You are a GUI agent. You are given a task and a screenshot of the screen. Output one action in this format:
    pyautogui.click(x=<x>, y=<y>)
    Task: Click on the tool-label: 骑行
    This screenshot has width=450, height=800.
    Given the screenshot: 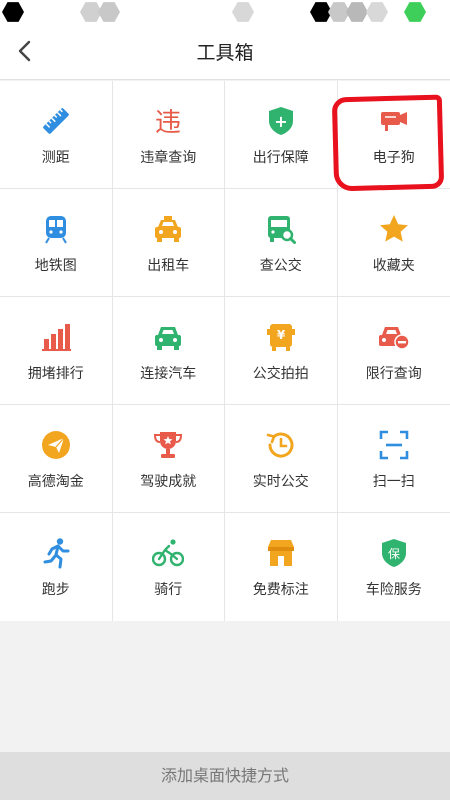 What is the action you would take?
    pyautogui.click(x=168, y=590)
    